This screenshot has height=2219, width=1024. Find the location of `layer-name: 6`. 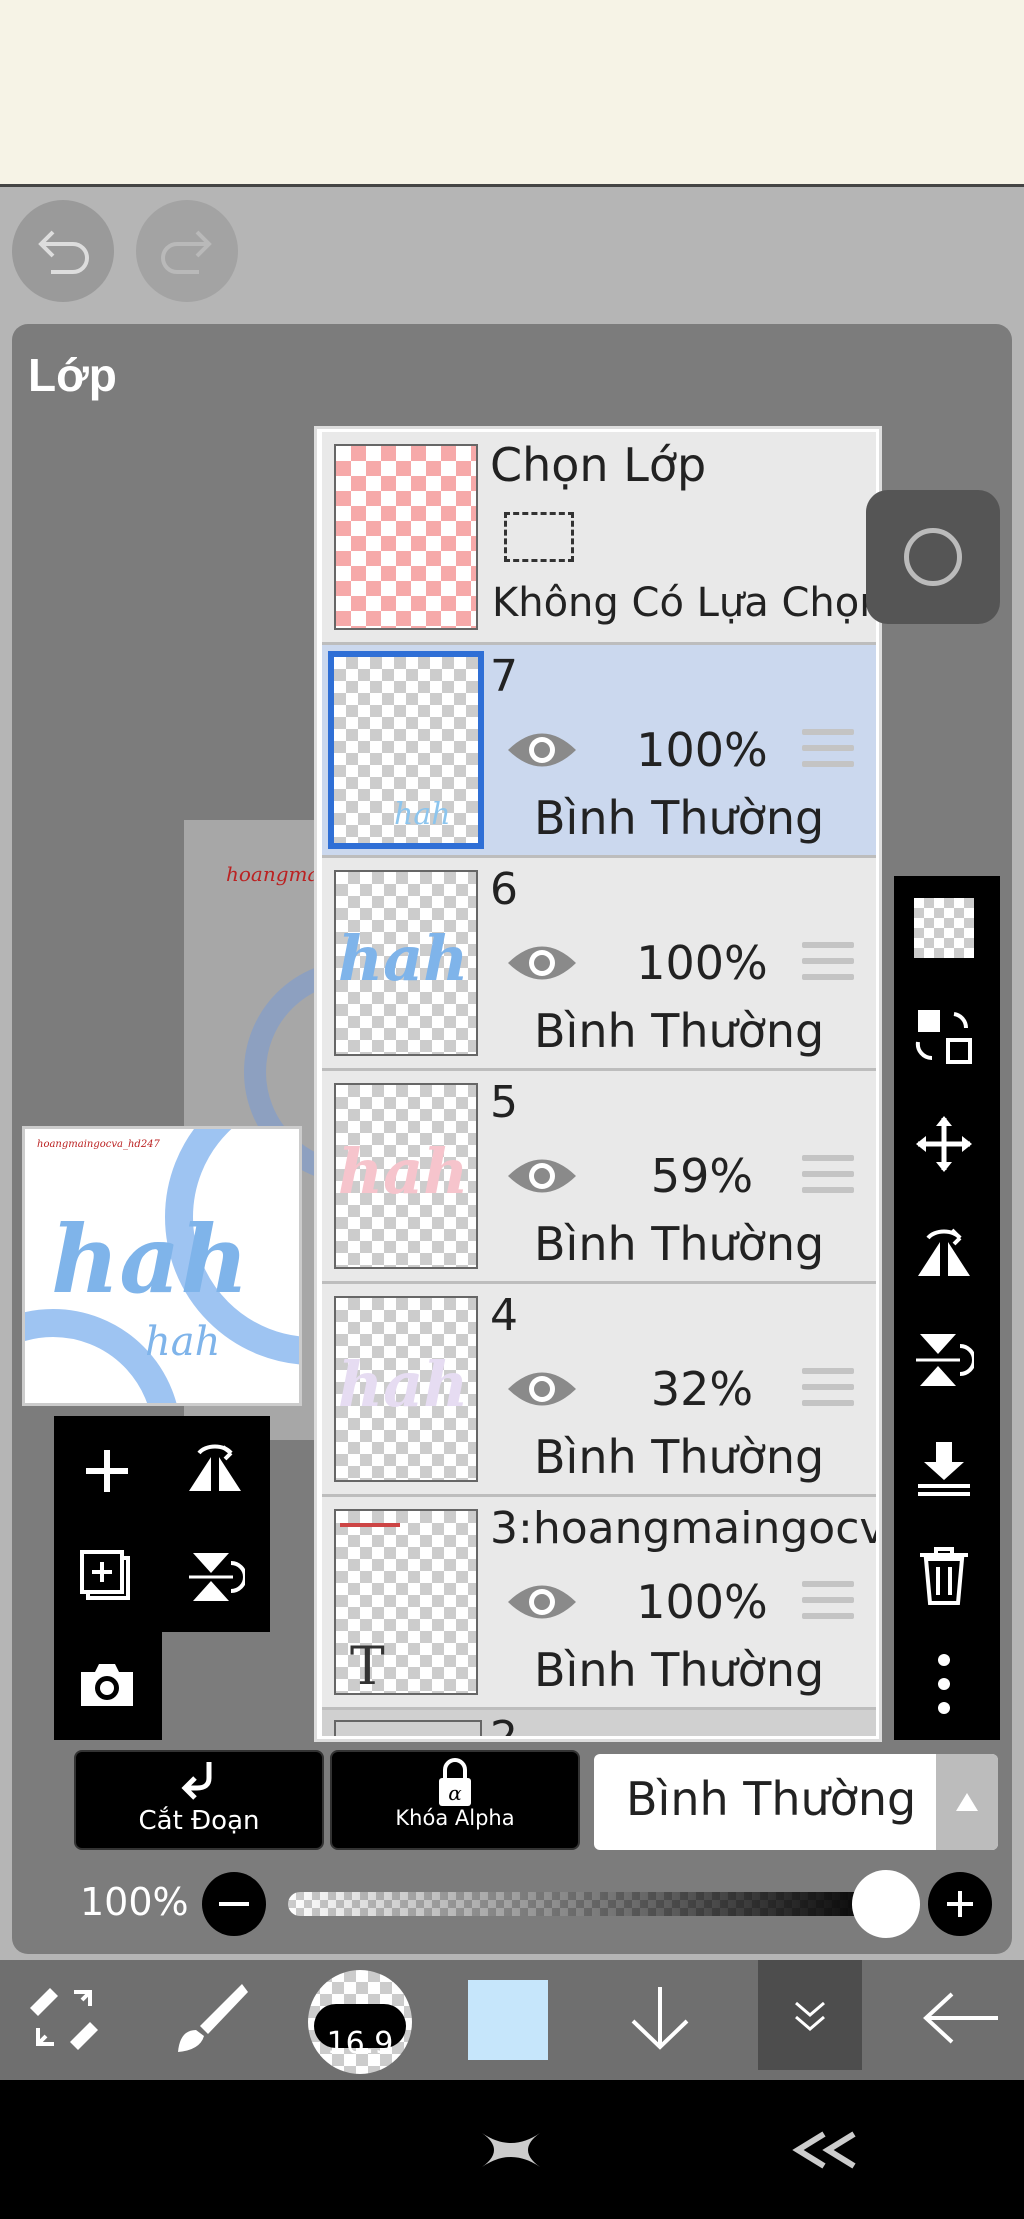

layer-name: 6 is located at coordinates (504, 889).